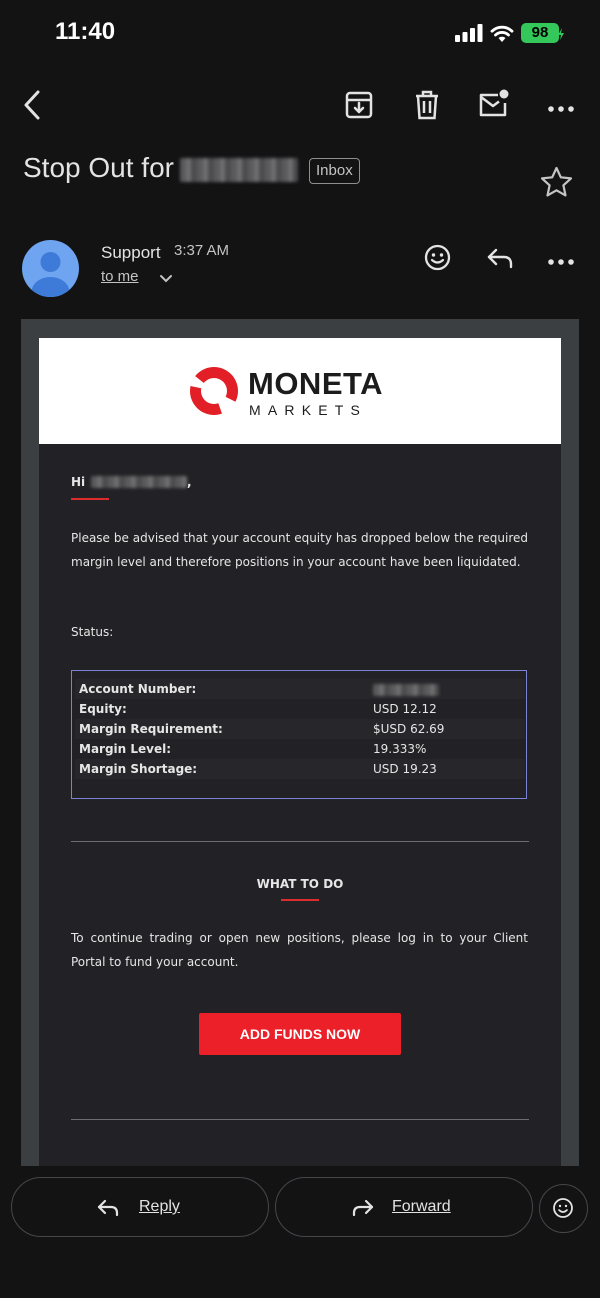  What do you see at coordinates (494, 104) in the screenshot?
I see `mark-unread-button` at bounding box center [494, 104].